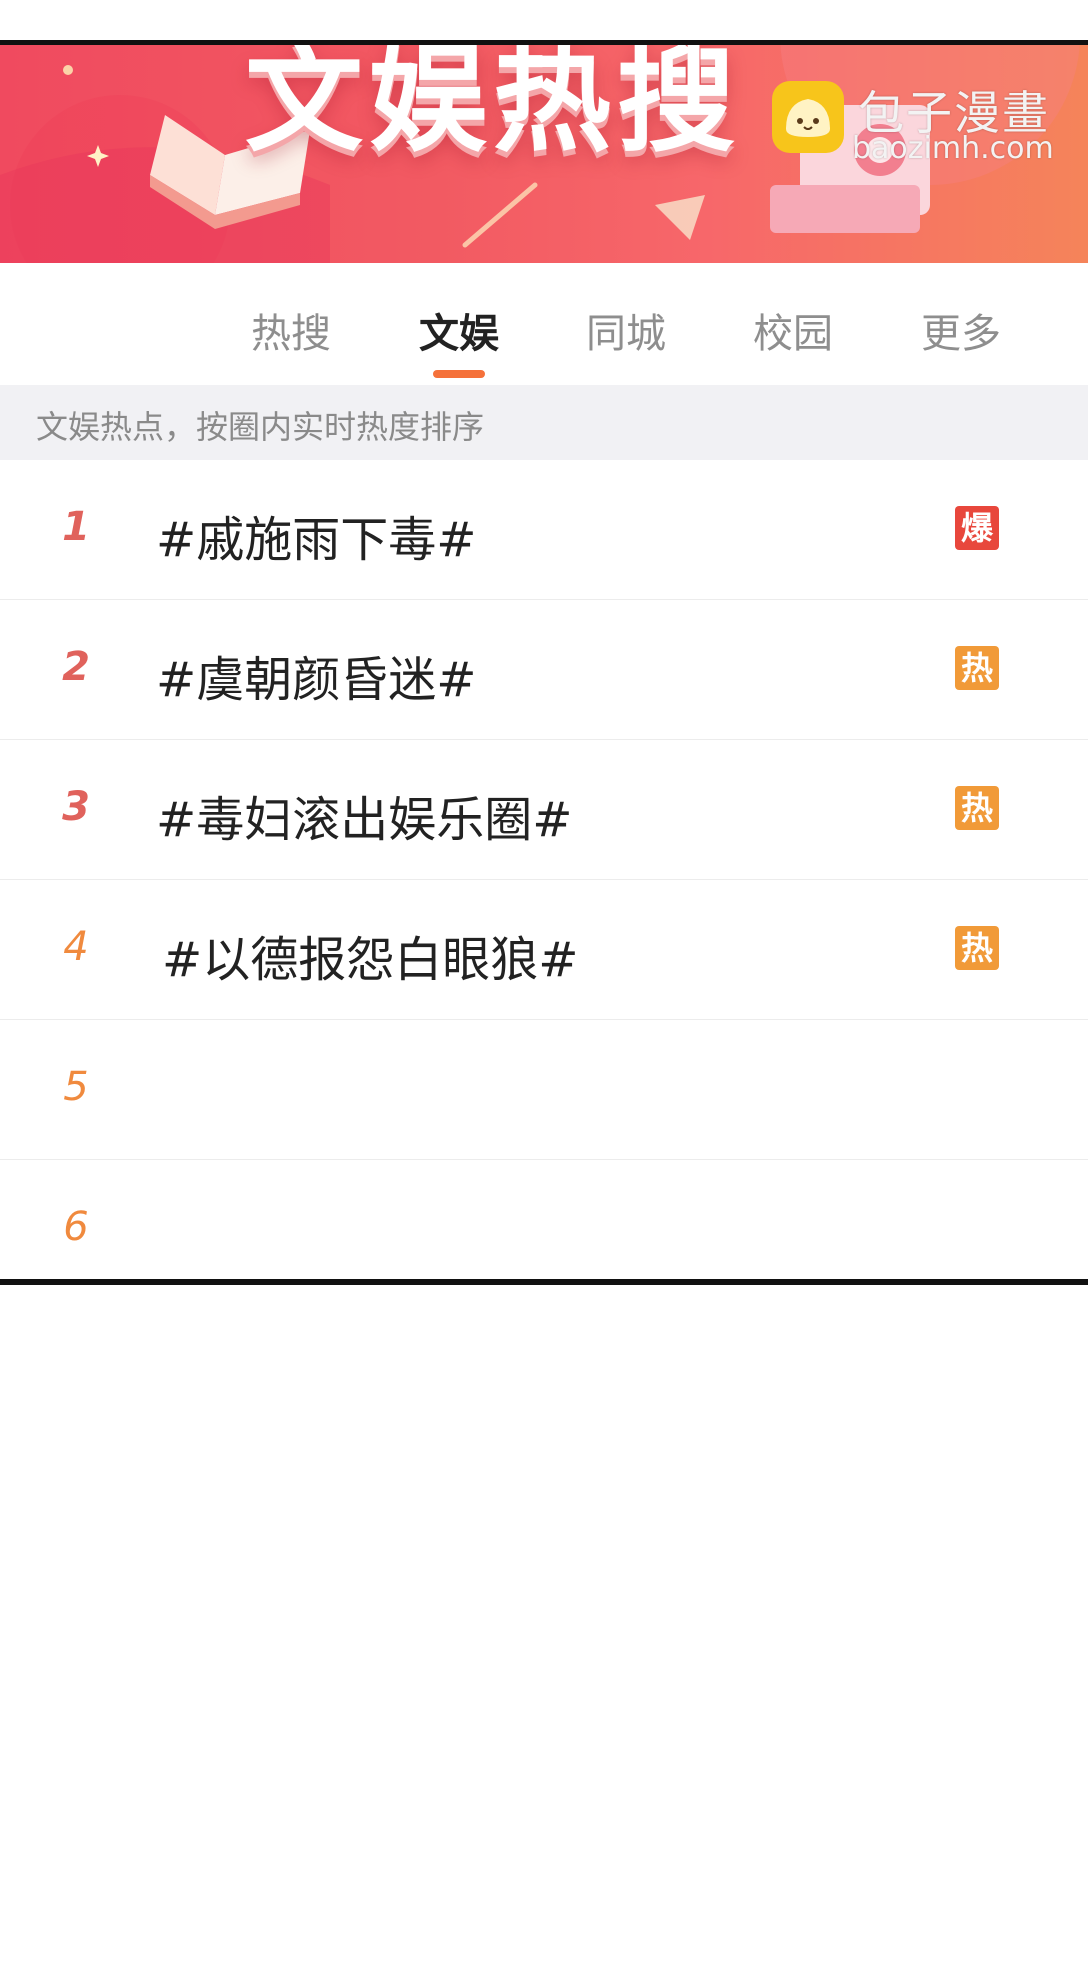  Describe the element at coordinates (544, 530) in the screenshot. I see `list-item: 1 #戚施雨下毒# 爆` at that location.